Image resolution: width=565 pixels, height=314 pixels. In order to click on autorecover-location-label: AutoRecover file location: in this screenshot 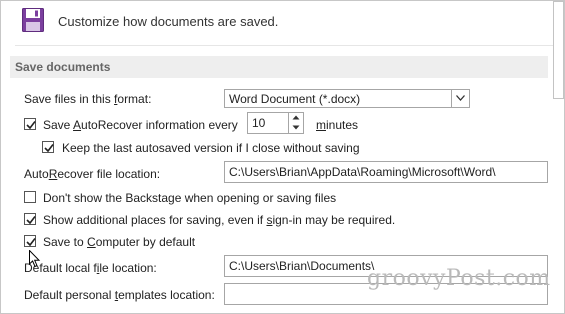, I will do `click(92, 174)`.